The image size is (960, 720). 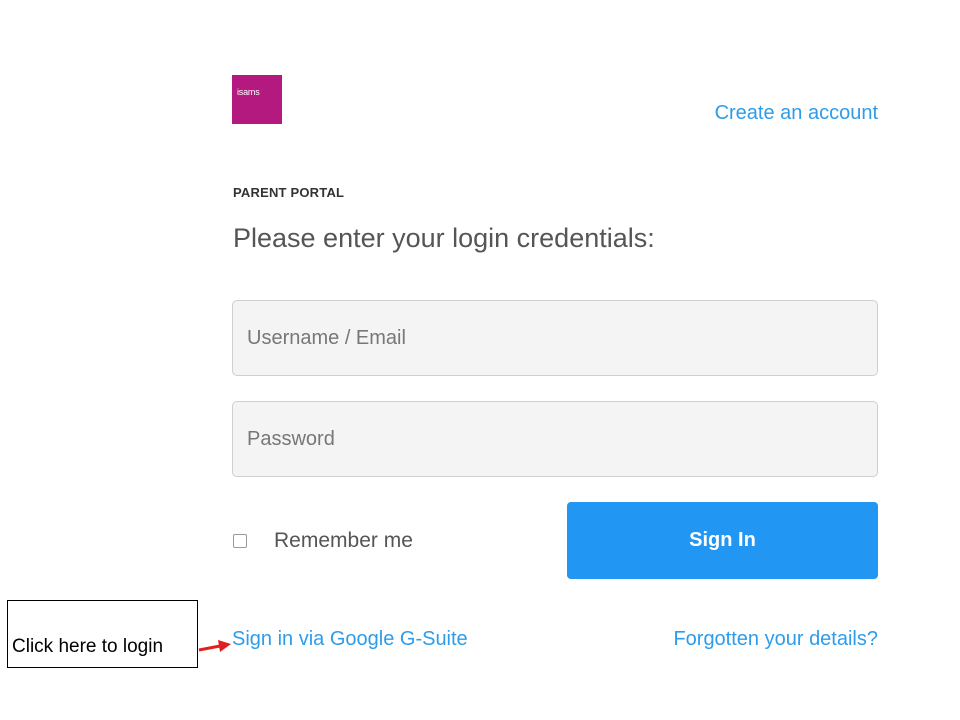 I want to click on sign-in-button: Sign In, so click(x=722, y=540).